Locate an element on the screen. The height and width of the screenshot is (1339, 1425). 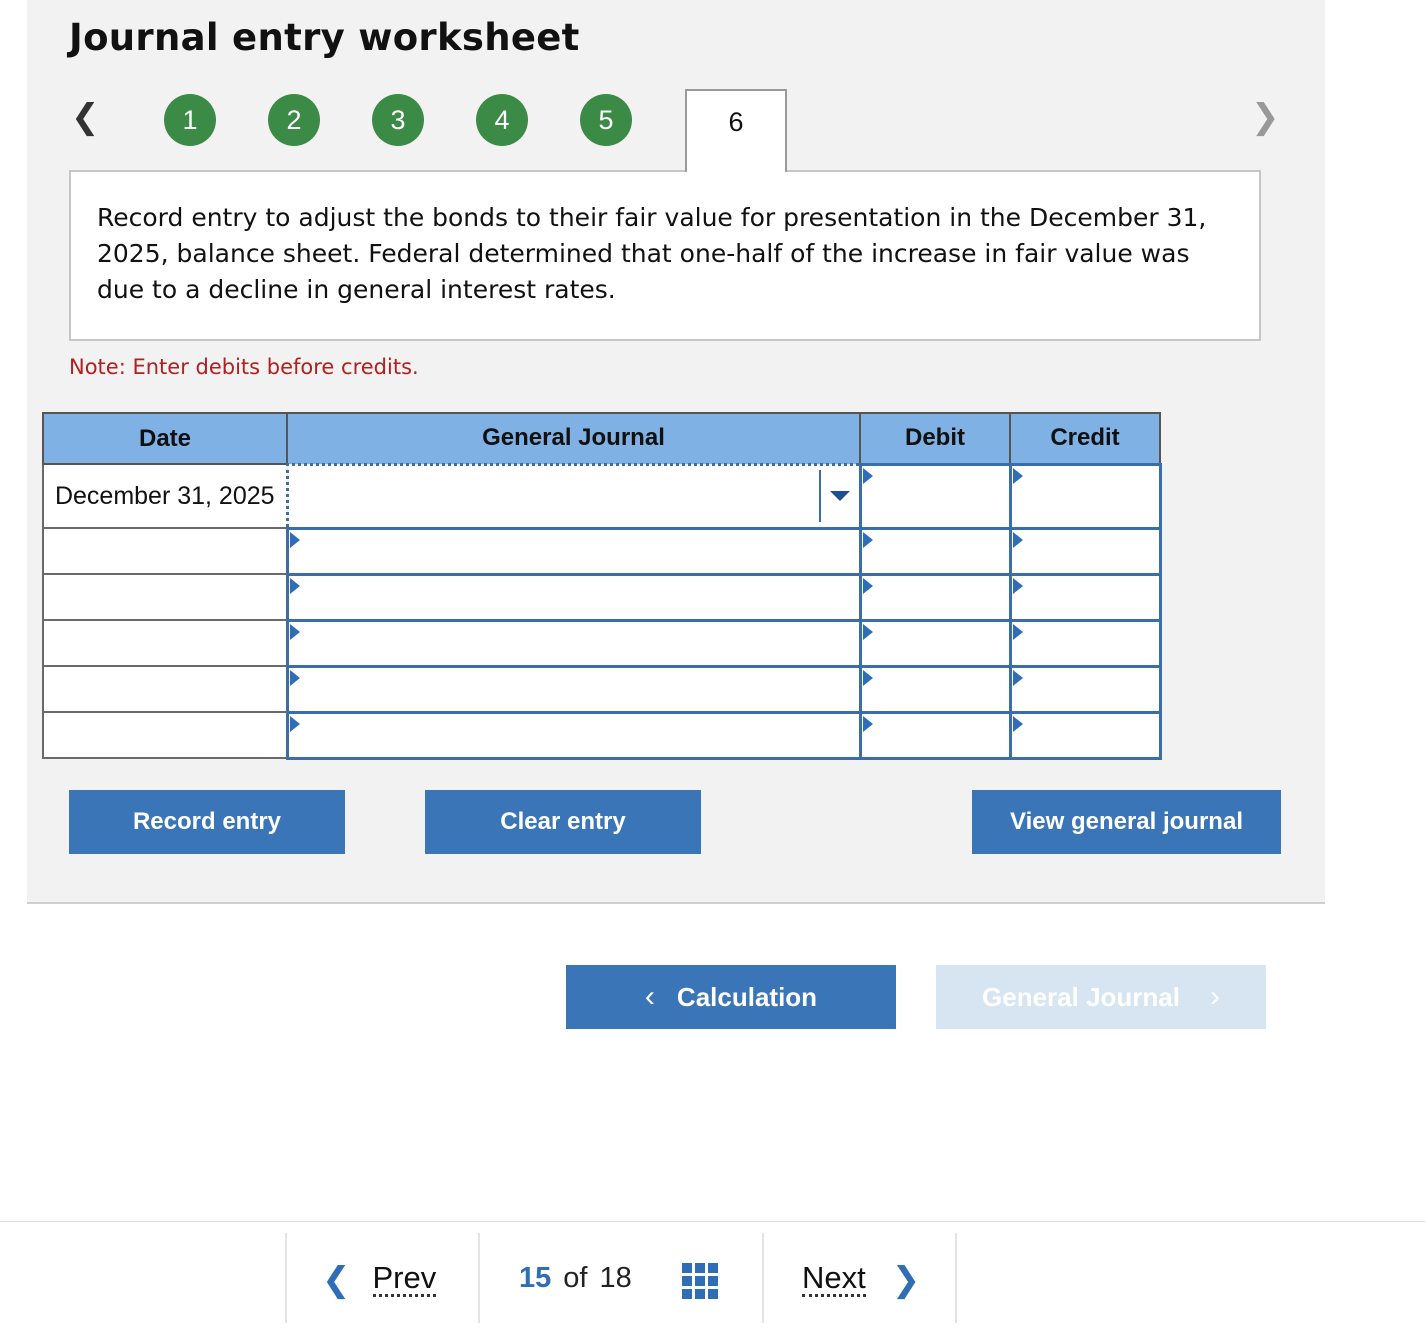
general-journal-header: General Journal is located at coordinates (573, 438).